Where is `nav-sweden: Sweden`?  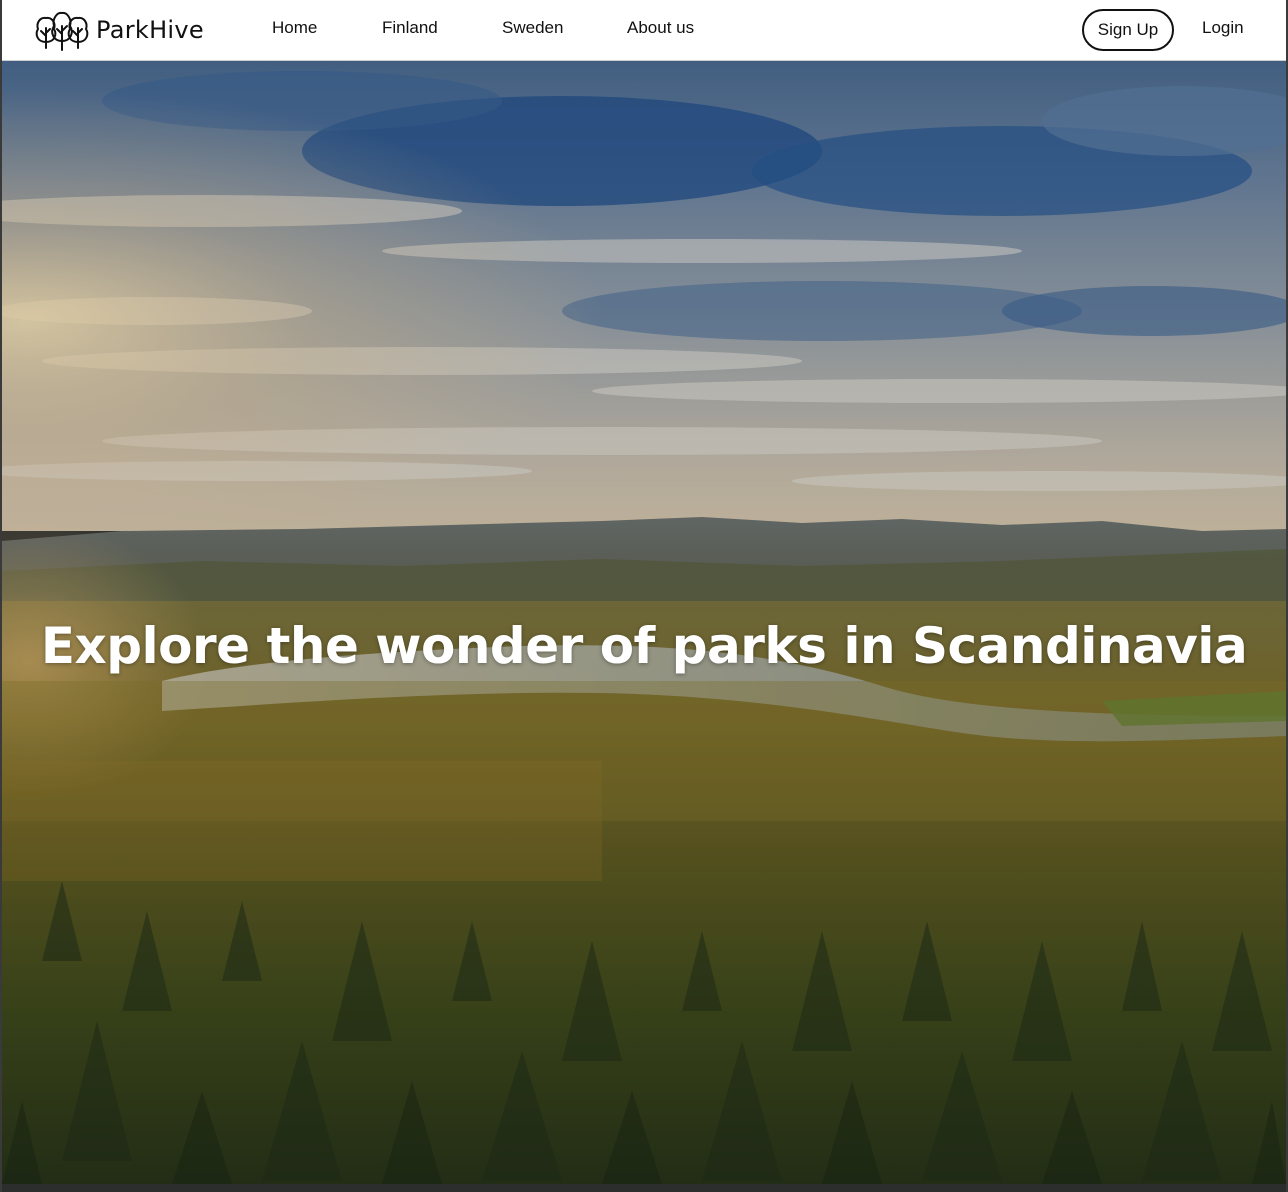 nav-sweden: Sweden is located at coordinates (532, 28).